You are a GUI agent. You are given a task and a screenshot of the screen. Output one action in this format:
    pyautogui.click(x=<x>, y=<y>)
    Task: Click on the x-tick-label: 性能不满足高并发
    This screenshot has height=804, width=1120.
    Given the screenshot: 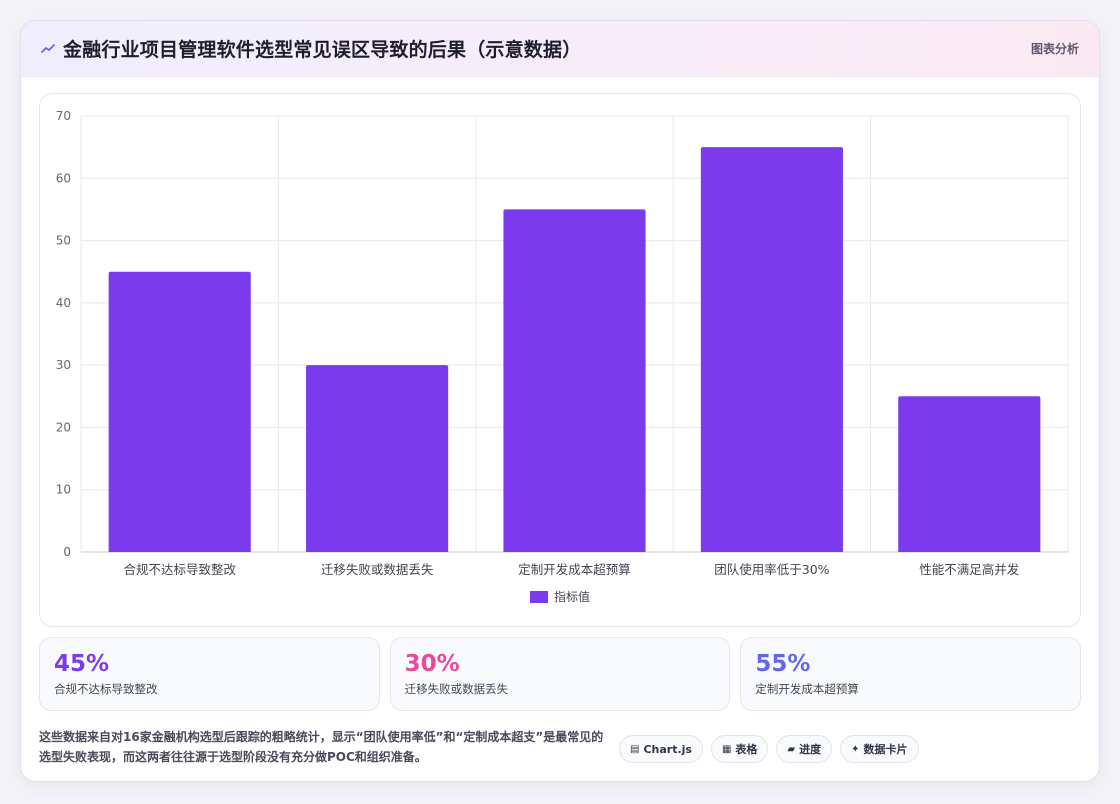 What is the action you would take?
    pyautogui.click(x=969, y=569)
    